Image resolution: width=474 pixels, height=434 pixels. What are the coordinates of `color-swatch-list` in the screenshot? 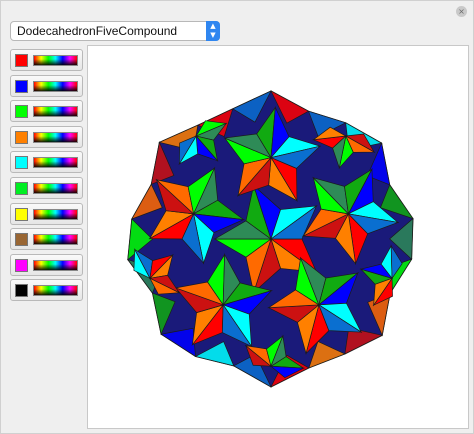 It's located at (46, 177).